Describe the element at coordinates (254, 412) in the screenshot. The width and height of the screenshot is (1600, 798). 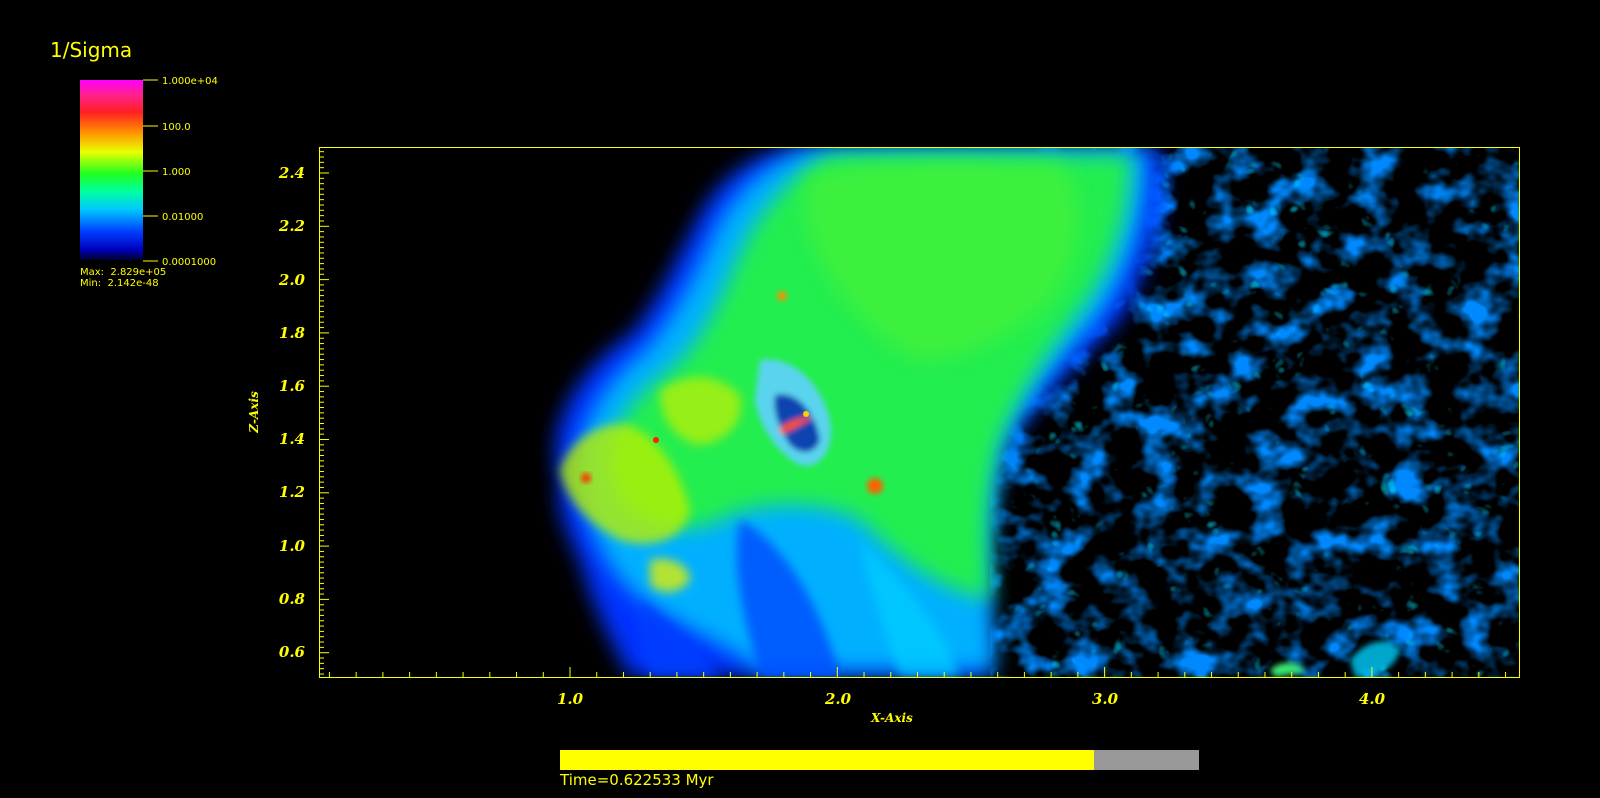
I see `y-axis-label: Z-Axis` at that location.